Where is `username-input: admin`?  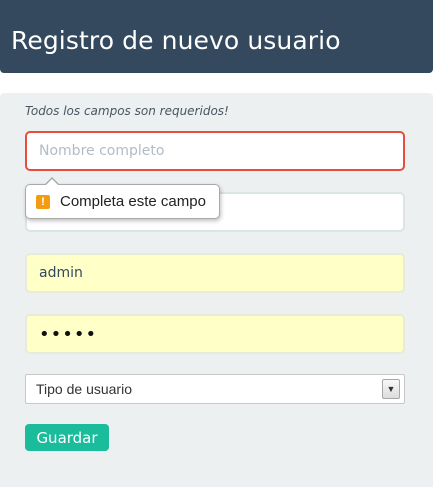 username-input: admin is located at coordinates (215, 273).